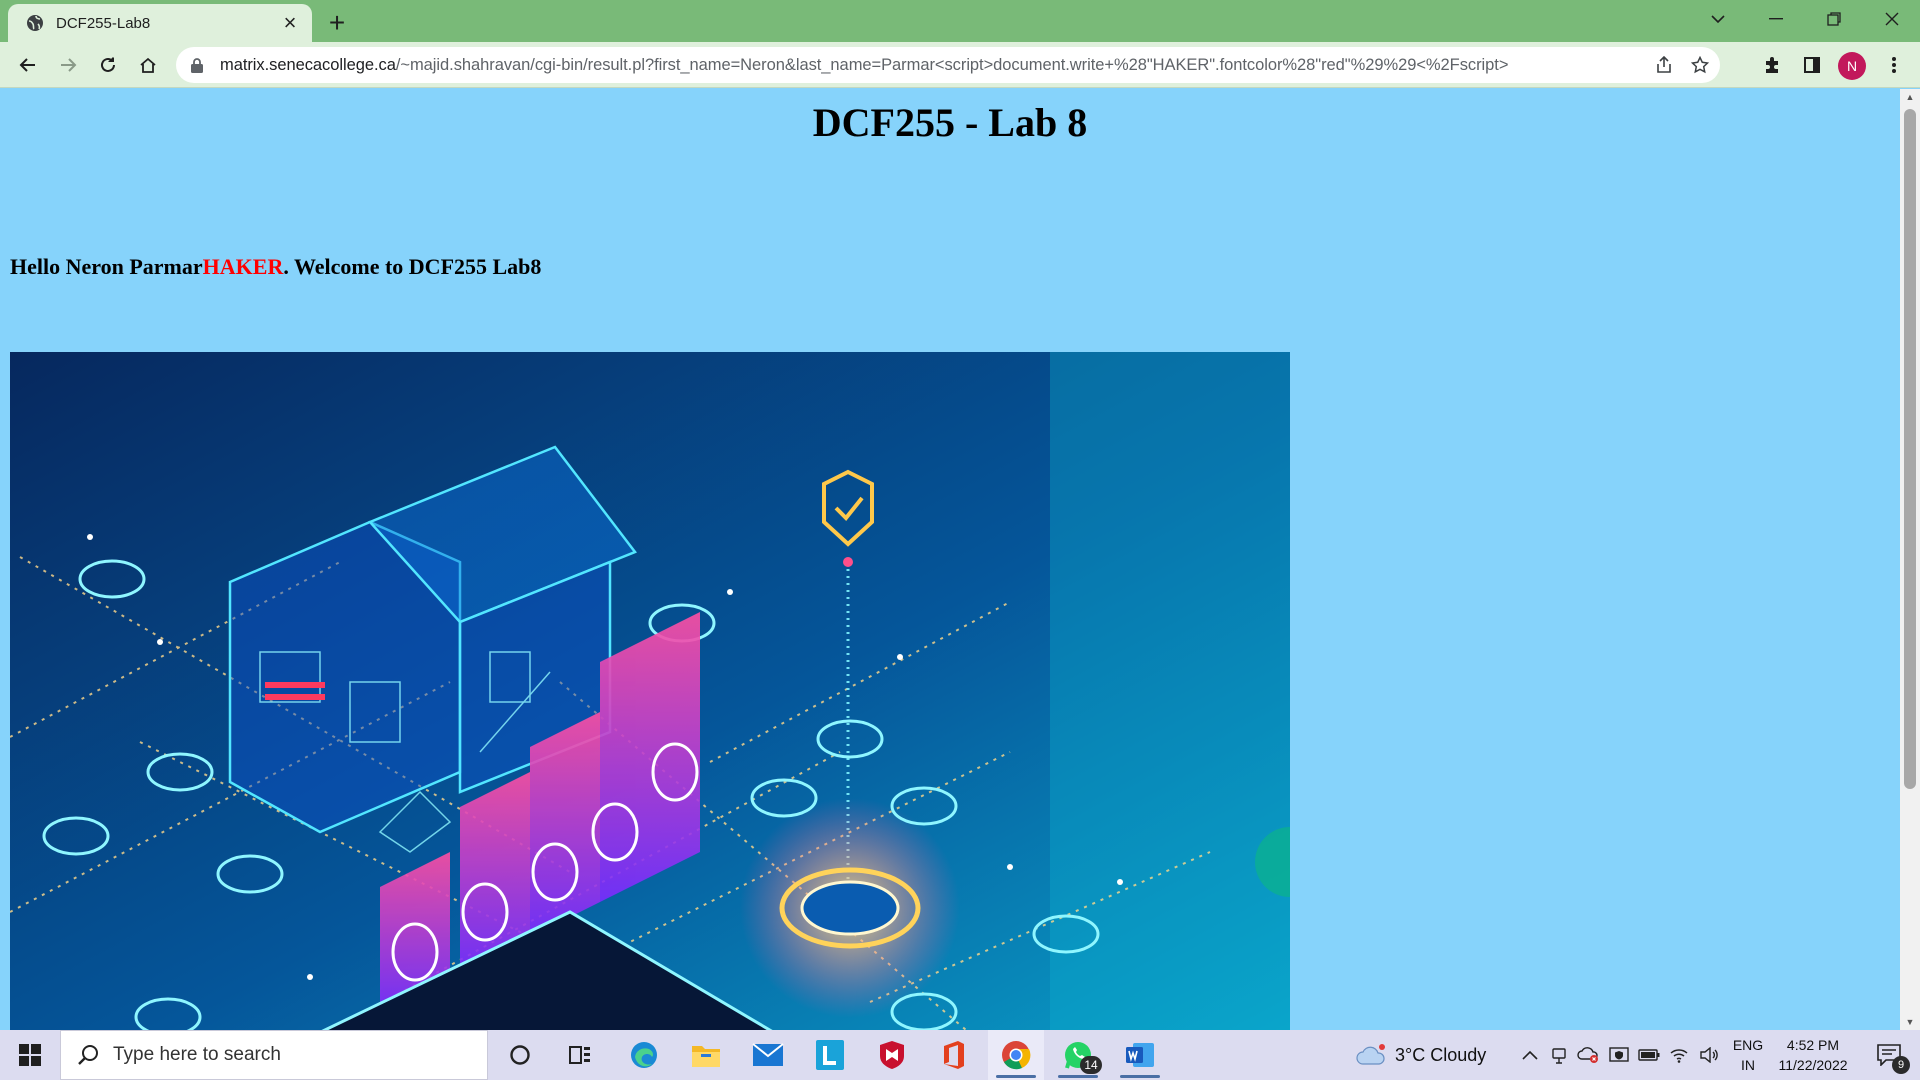 The width and height of the screenshot is (1920, 1080). I want to click on language-indicator: ENG IN, so click(1748, 1055).